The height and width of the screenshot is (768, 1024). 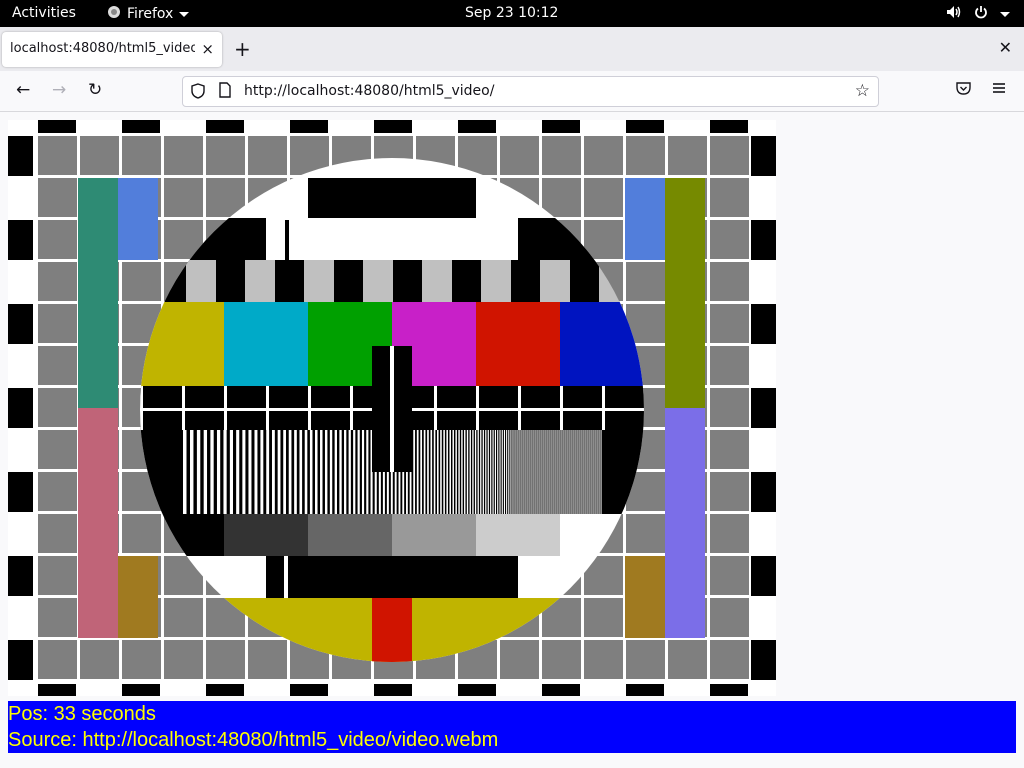 I want to click on menu-icon, so click(x=999, y=90).